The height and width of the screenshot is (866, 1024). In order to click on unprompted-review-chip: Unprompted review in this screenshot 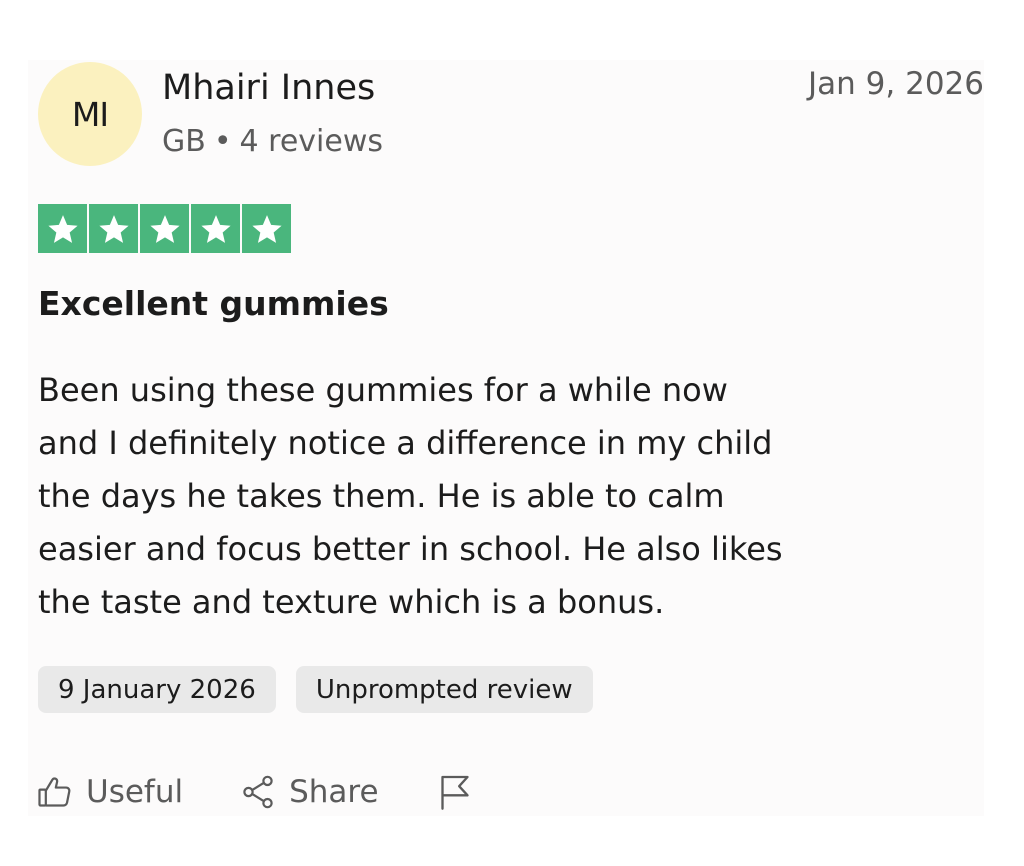, I will do `click(444, 689)`.